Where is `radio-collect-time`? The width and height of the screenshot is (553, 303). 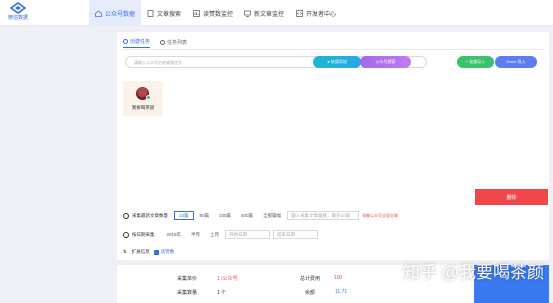 radio-collect-time is located at coordinates (126, 234).